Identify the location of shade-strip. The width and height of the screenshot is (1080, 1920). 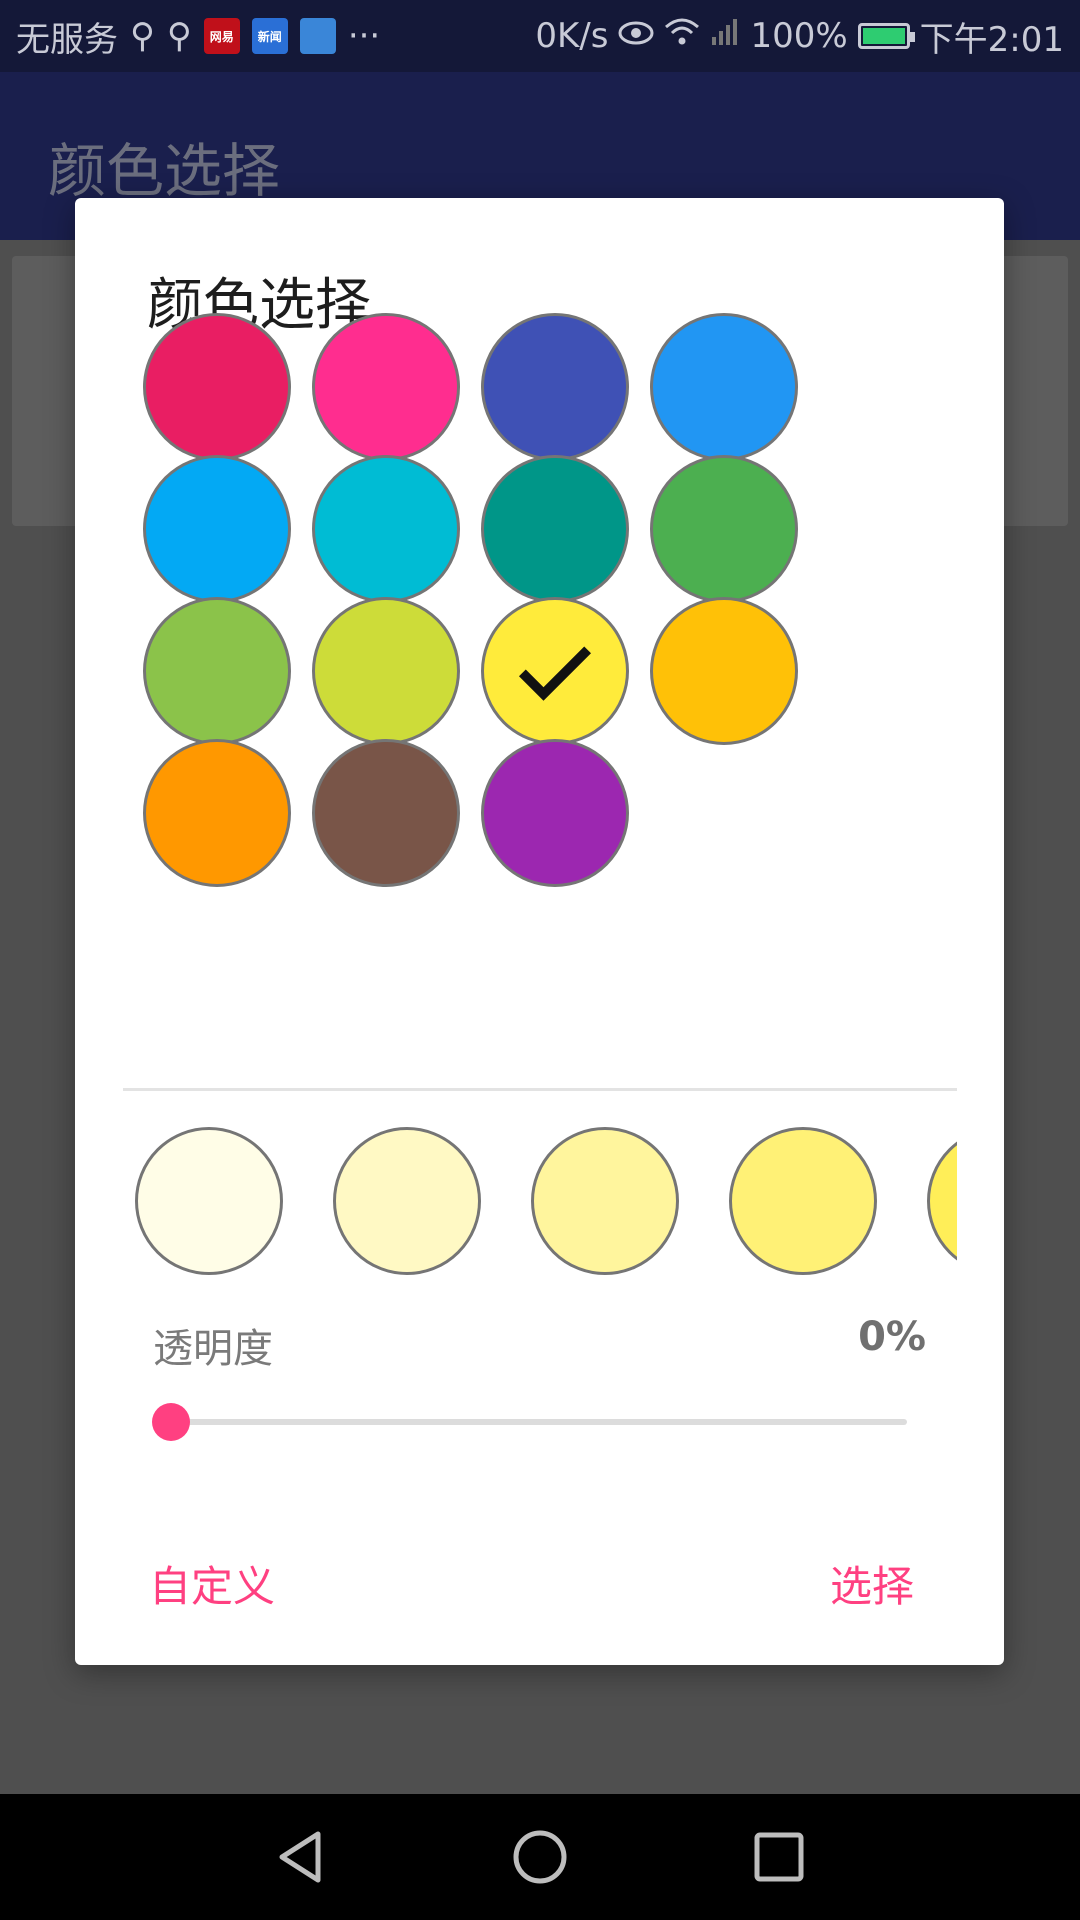
(540, 1203).